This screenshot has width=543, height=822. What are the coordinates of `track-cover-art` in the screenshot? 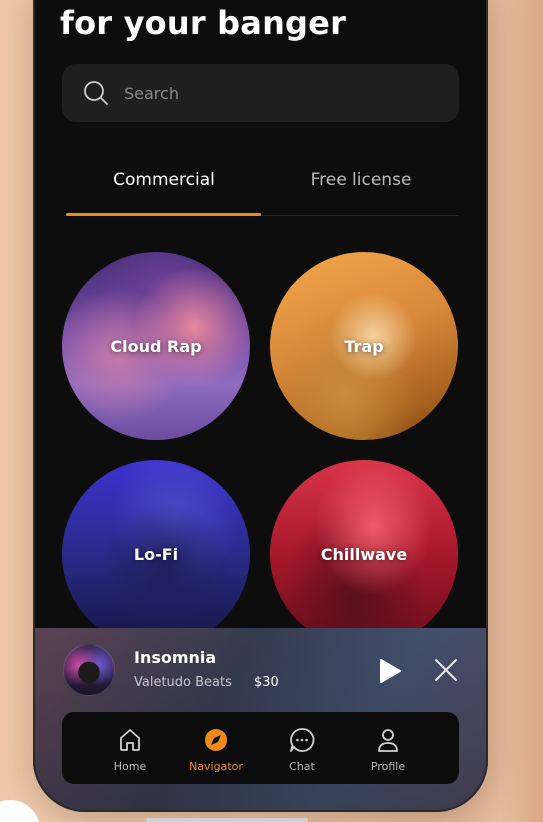 It's located at (89, 670).